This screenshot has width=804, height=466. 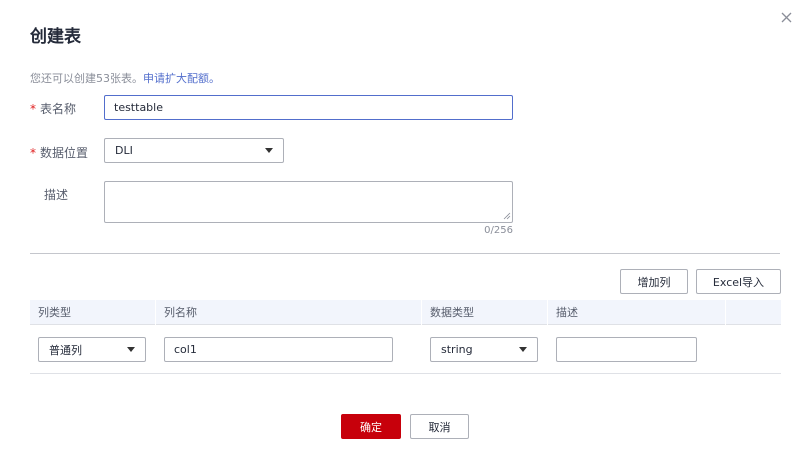 What do you see at coordinates (278, 349) in the screenshot?
I see `column-name-input` at bounding box center [278, 349].